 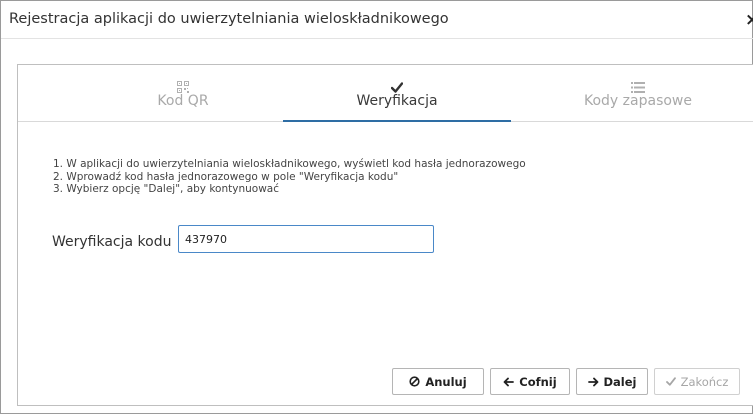 I want to click on cancel-button: Anuluj, so click(x=438, y=381).